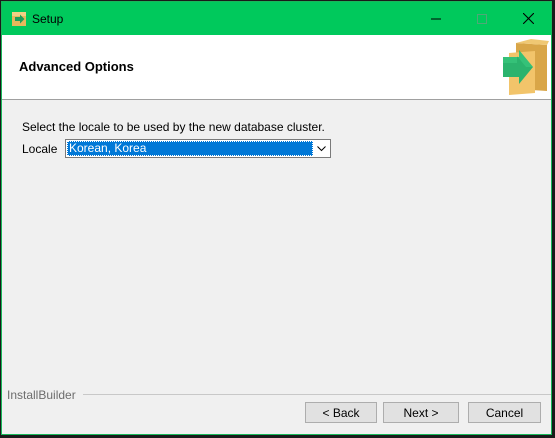 This screenshot has height=438, width=555. I want to click on close-icon, so click(528, 18).